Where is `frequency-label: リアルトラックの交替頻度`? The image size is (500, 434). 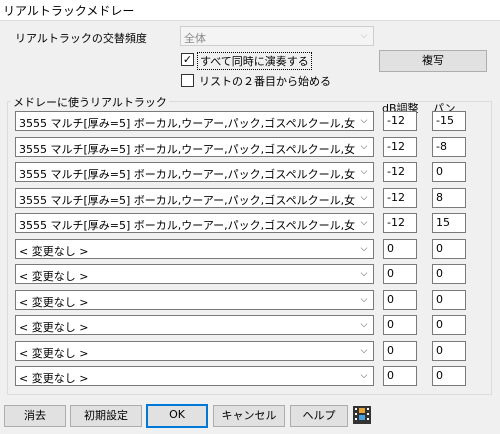 frequency-label: リアルトラックの交替頻度 is located at coordinates (81, 38).